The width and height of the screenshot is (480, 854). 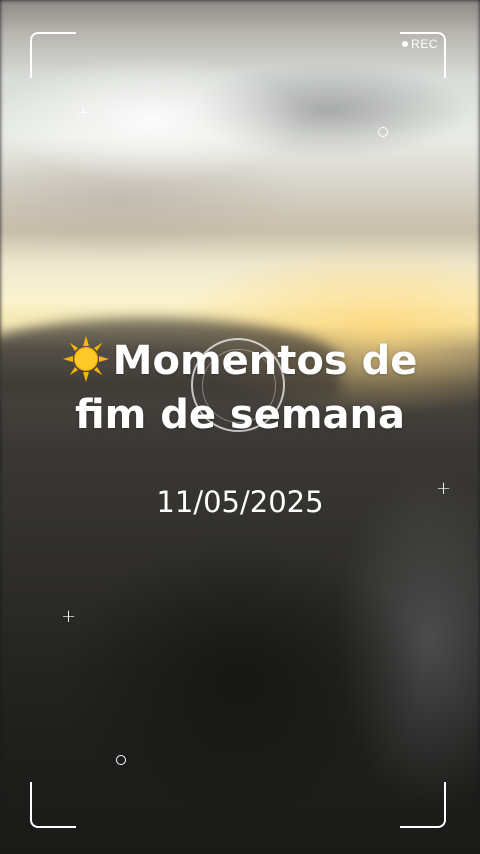 What do you see at coordinates (265, 361) in the screenshot?
I see `title-text-1: Momentos de` at bounding box center [265, 361].